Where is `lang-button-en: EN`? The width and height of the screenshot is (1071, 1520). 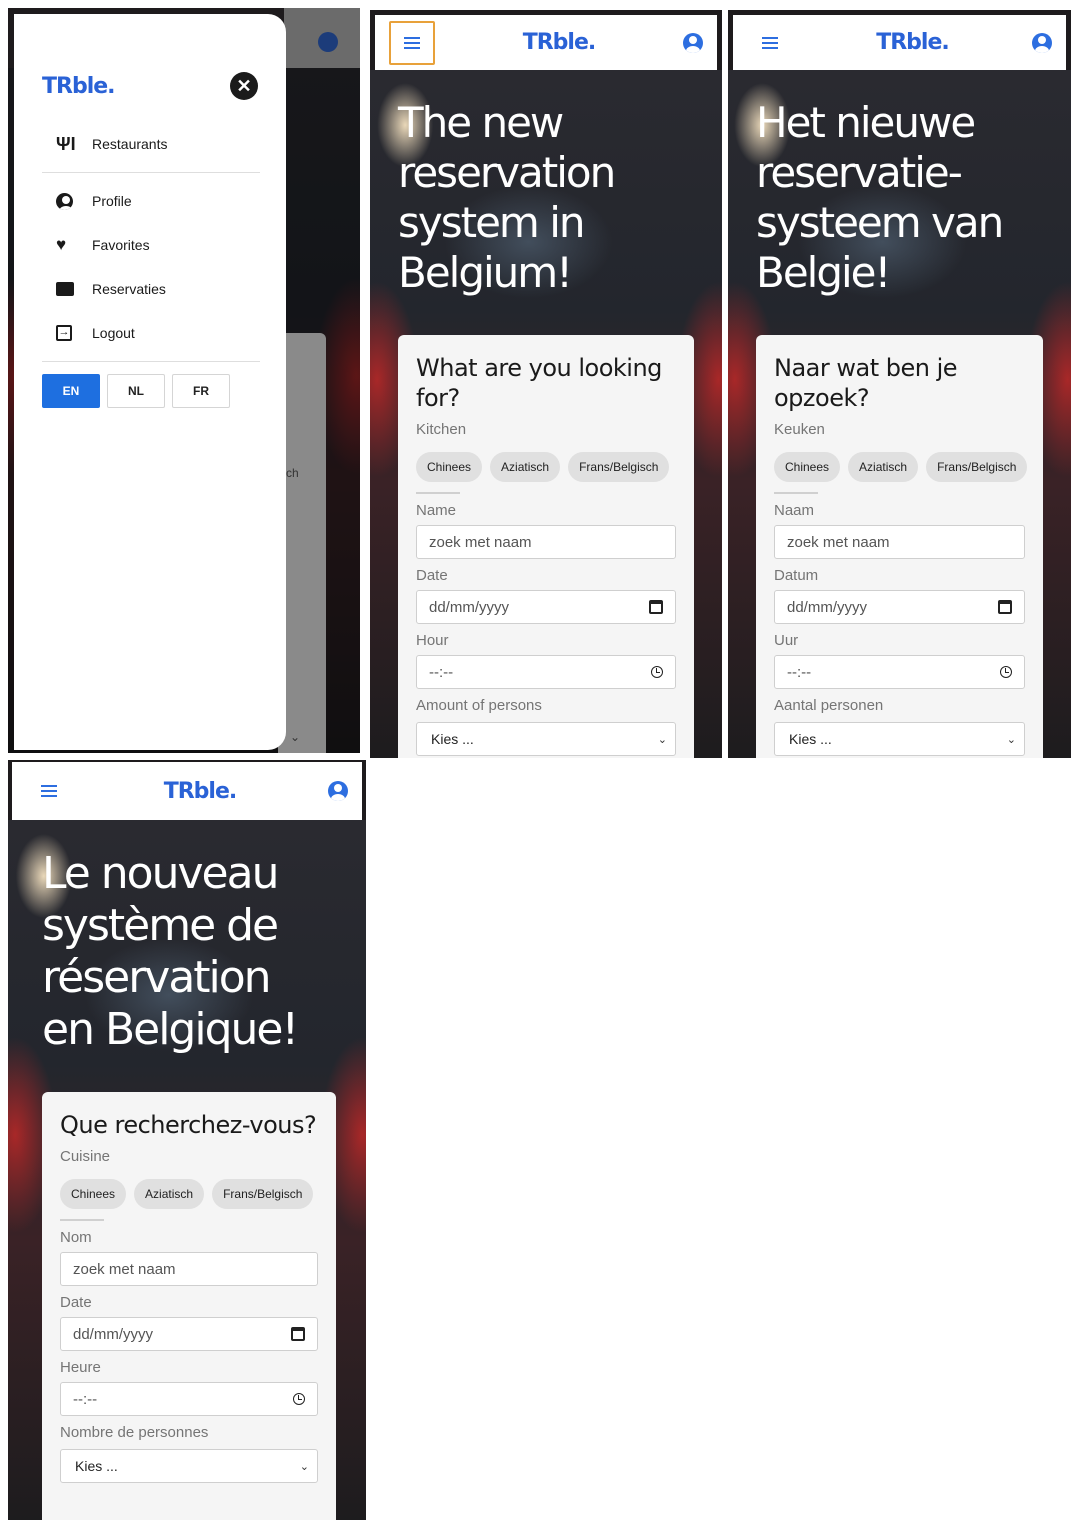 lang-button-en: EN is located at coordinates (71, 391).